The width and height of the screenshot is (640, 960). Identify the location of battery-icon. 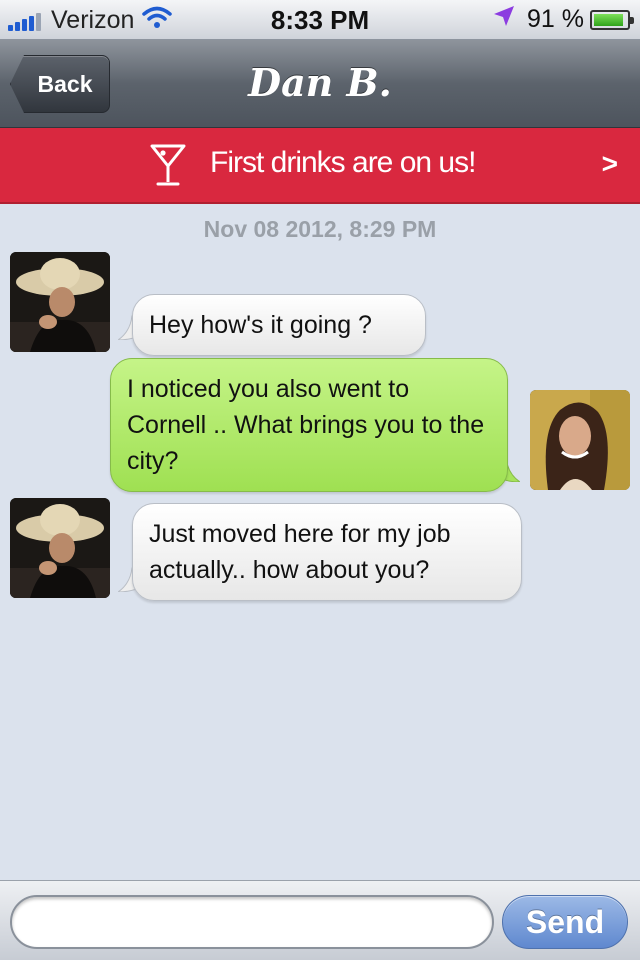
(612, 19).